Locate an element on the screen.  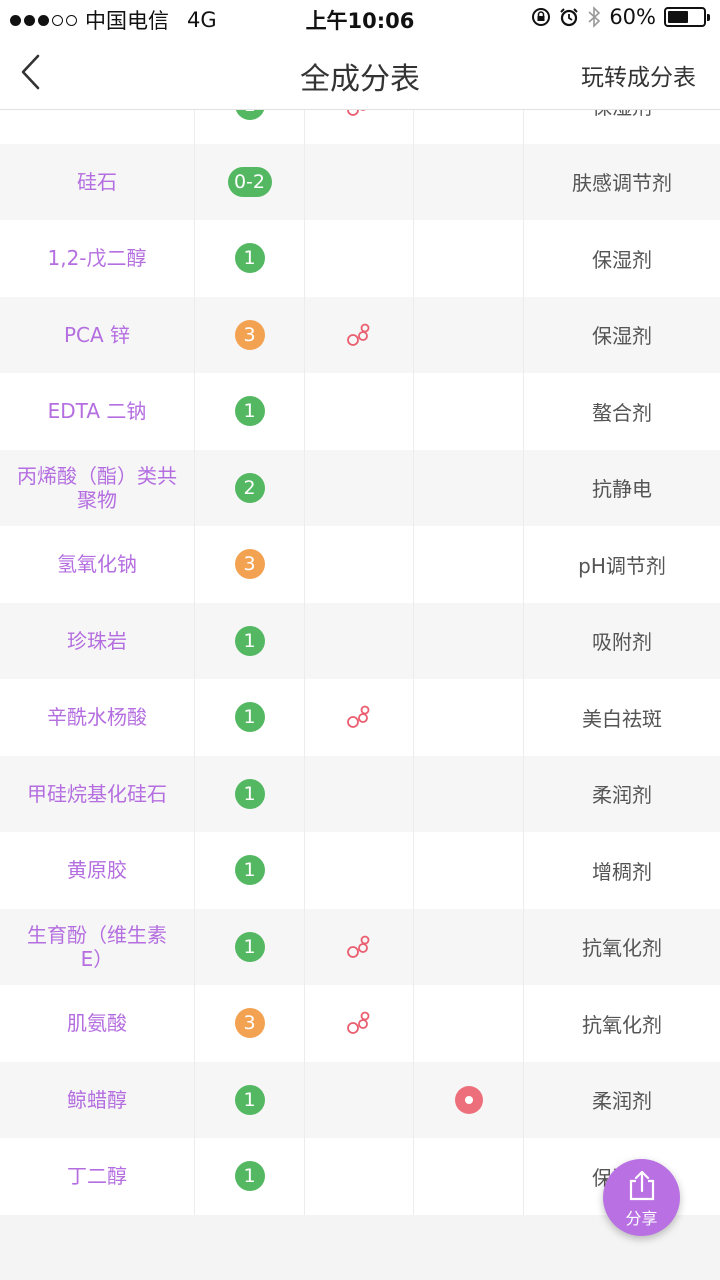
ingredient-name: 丁二醇 is located at coordinates (97, 1176).